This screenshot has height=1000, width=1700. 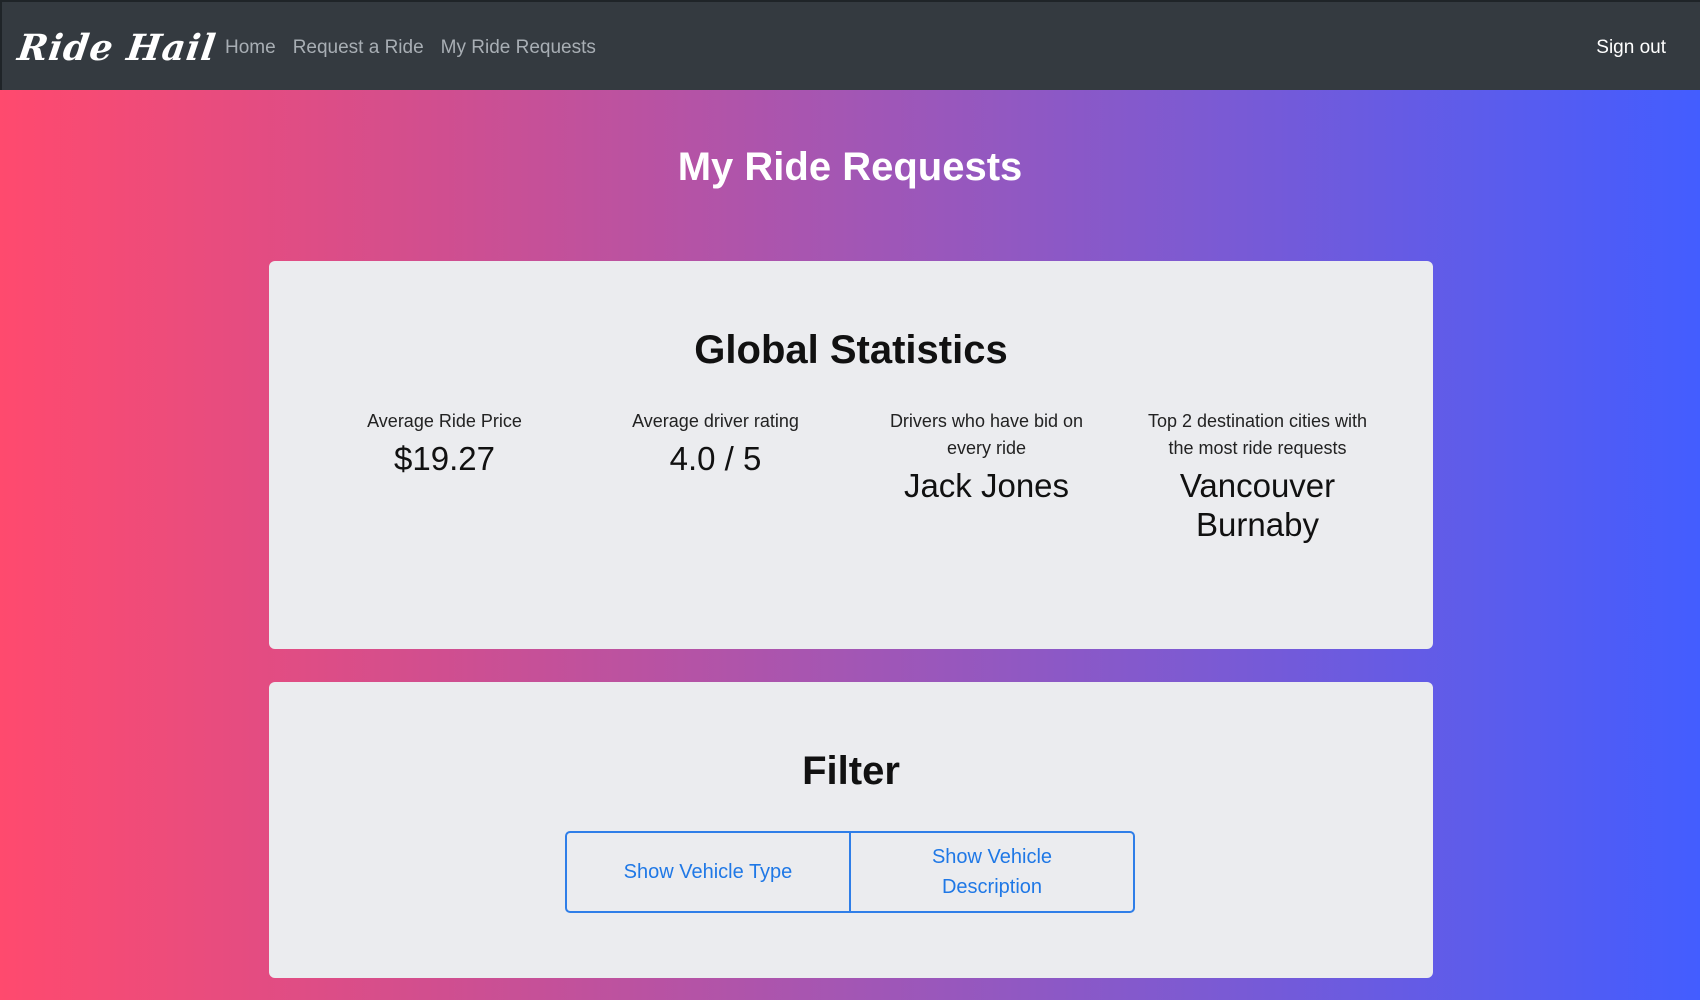 What do you see at coordinates (1257, 524) in the screenshot?
I see `stat-value-city-2: Burnaby` at bounding box center [1257, 524].